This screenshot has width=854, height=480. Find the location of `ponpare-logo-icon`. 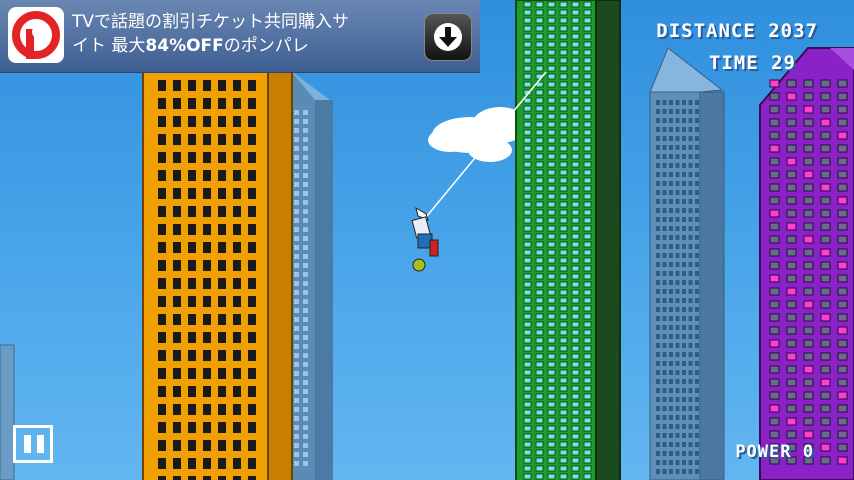

ponpare-logo-icon is located at coordinates (36, 35).